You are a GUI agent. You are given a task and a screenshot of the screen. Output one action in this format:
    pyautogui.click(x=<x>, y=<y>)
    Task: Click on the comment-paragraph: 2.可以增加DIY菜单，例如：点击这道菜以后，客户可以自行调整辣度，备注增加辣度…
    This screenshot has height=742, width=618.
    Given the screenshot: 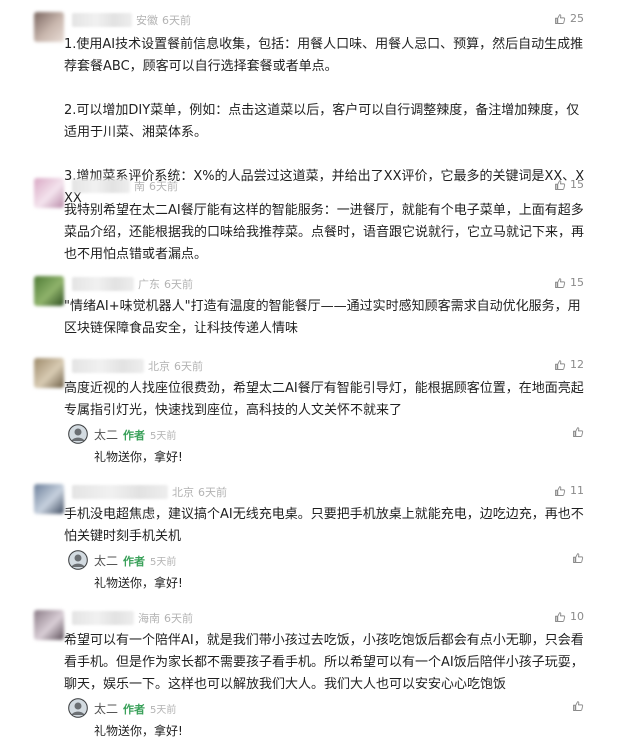 What is the action you would take?
    pyautogui.click(x=322, y=121)
    